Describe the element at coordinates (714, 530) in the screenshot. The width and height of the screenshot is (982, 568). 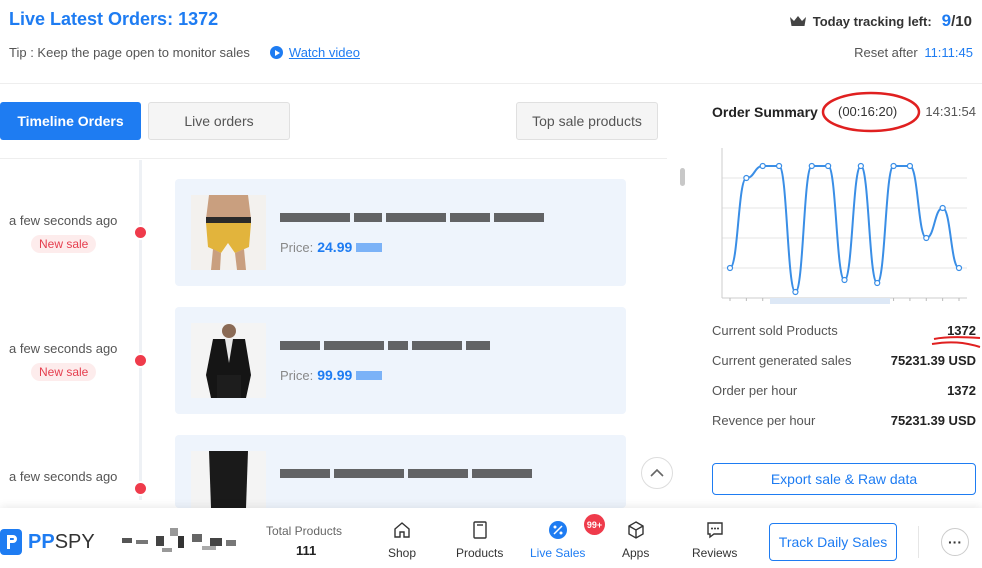
I see `chat-icon` at that location.